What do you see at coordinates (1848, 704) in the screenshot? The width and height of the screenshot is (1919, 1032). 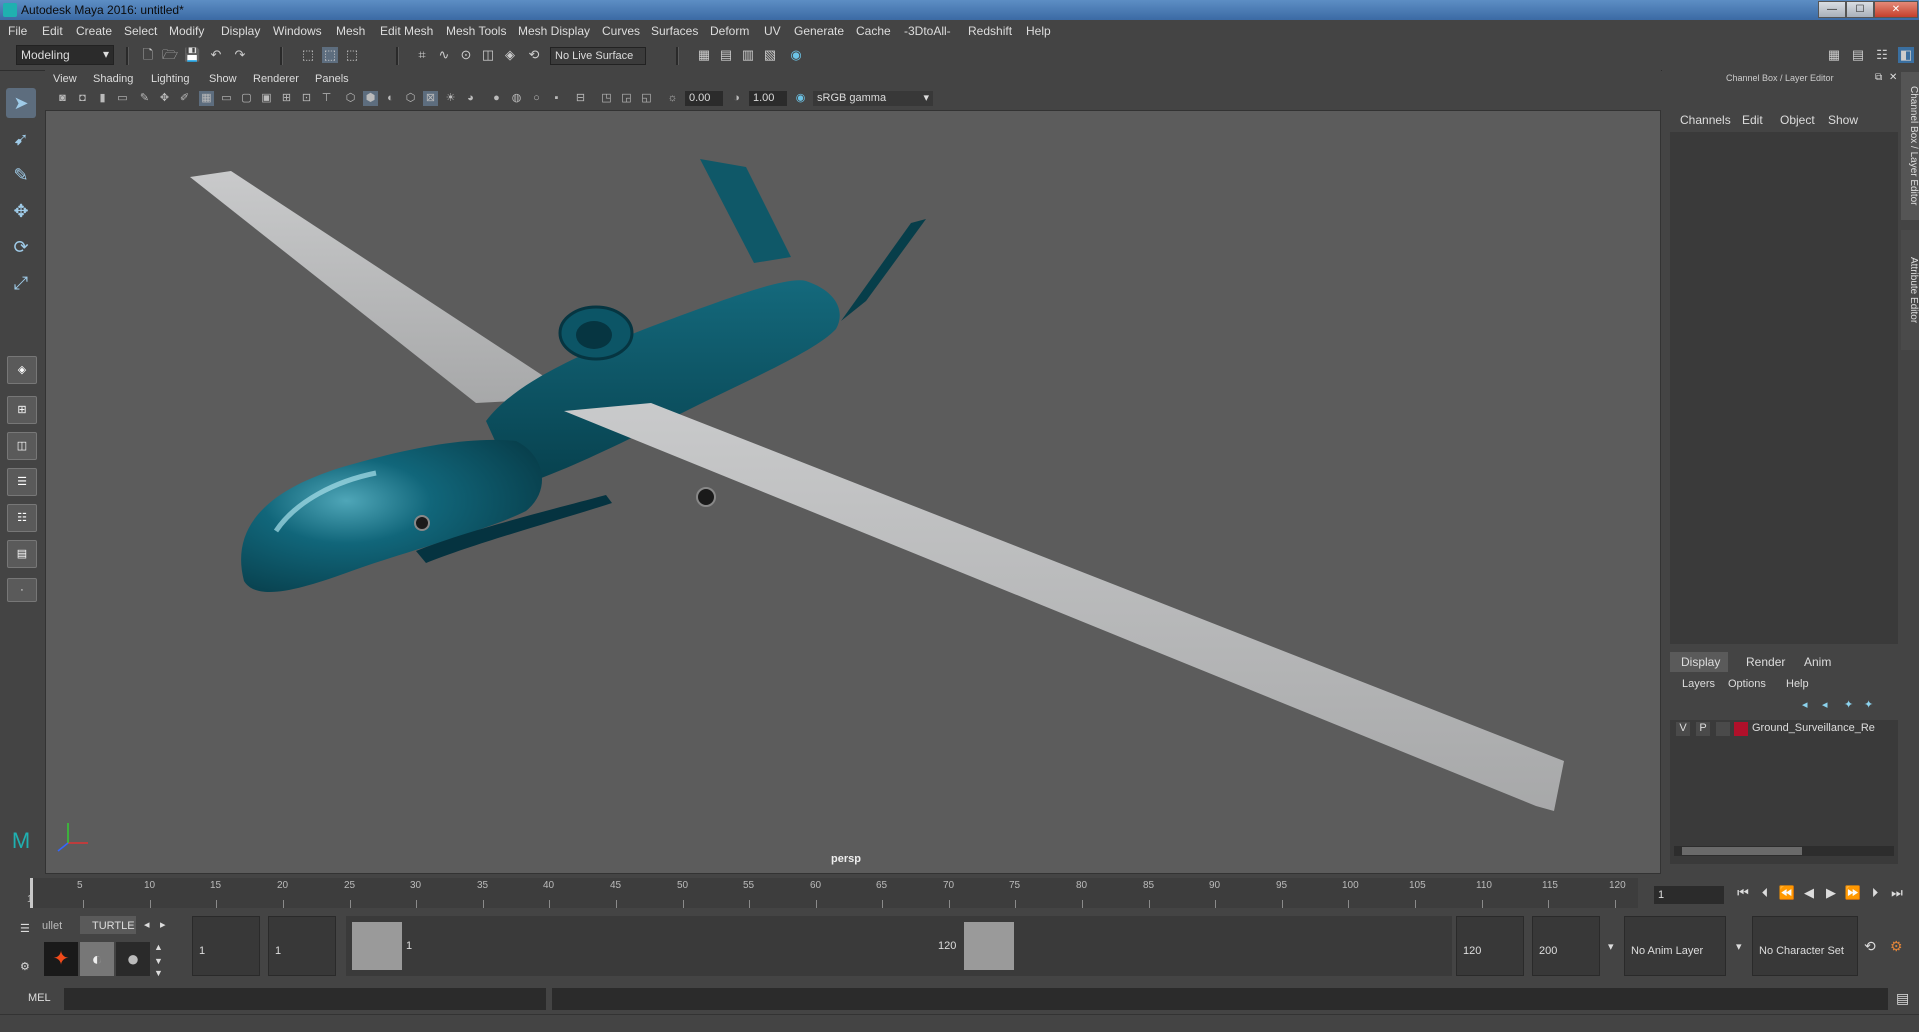 I see `new-empty-layer-icon: ✦` at bounding box center [1848, 704].